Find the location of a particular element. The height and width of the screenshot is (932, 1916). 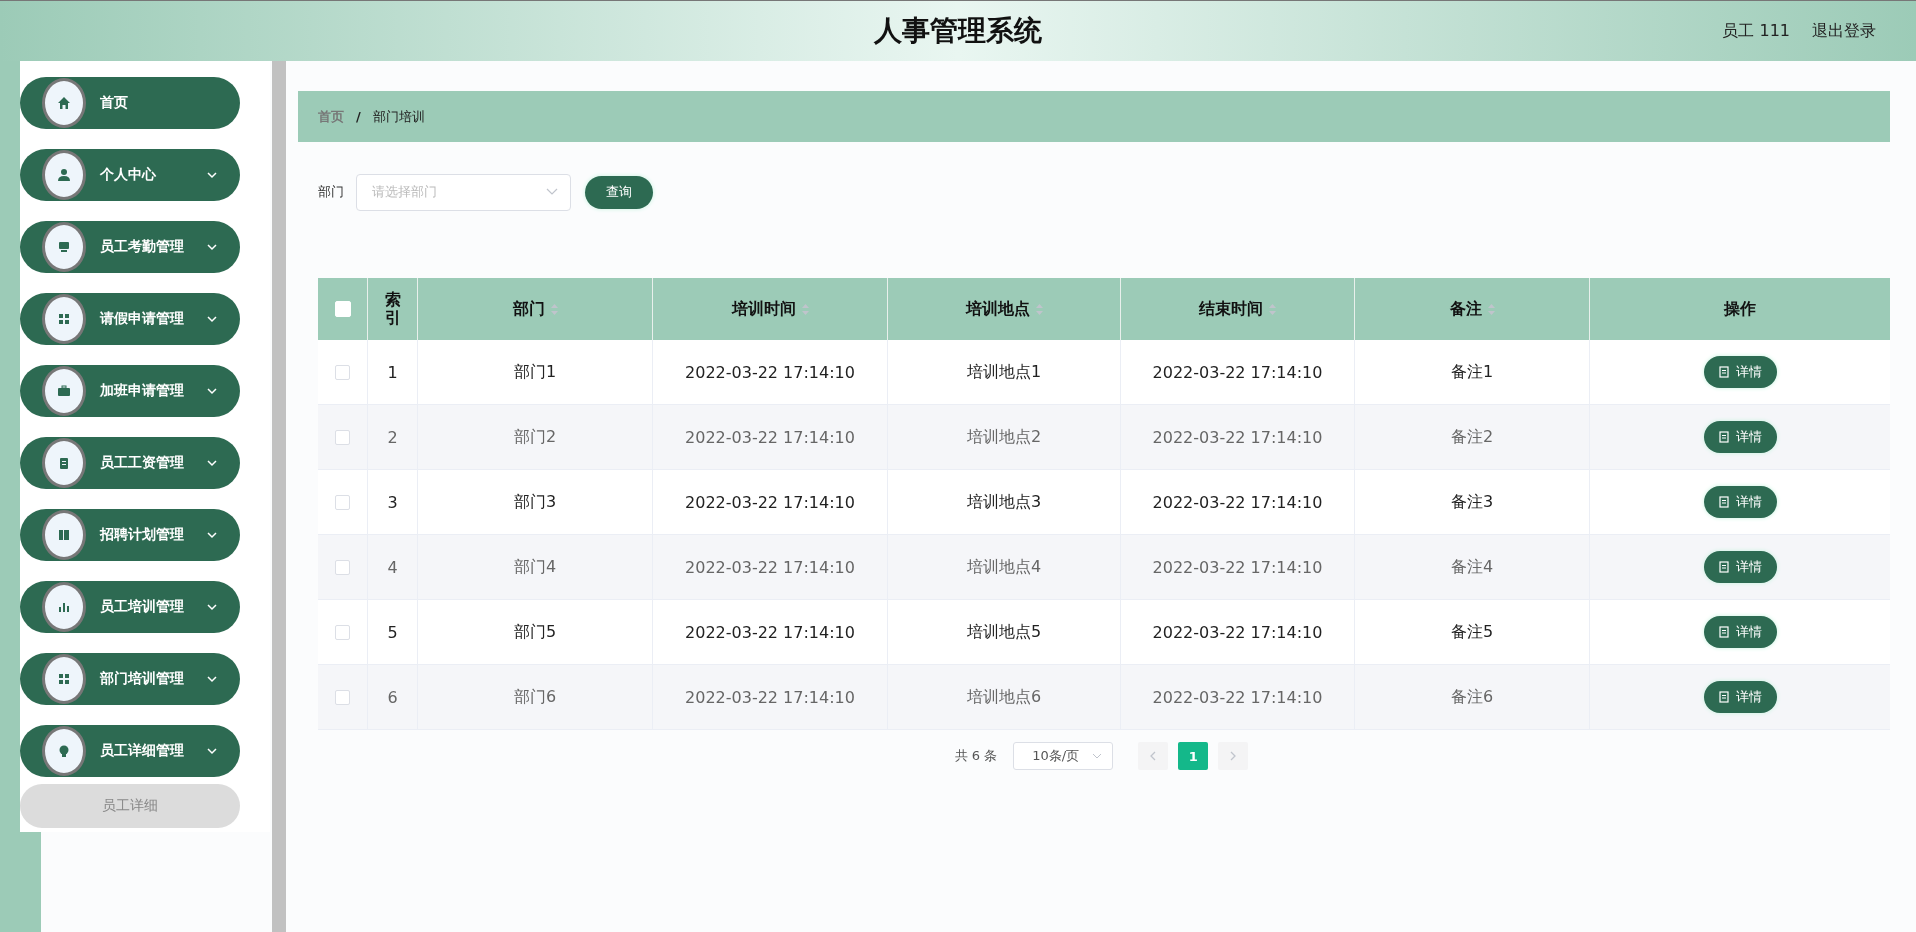

table-cell: 4 is located at coordinates (393, 567).